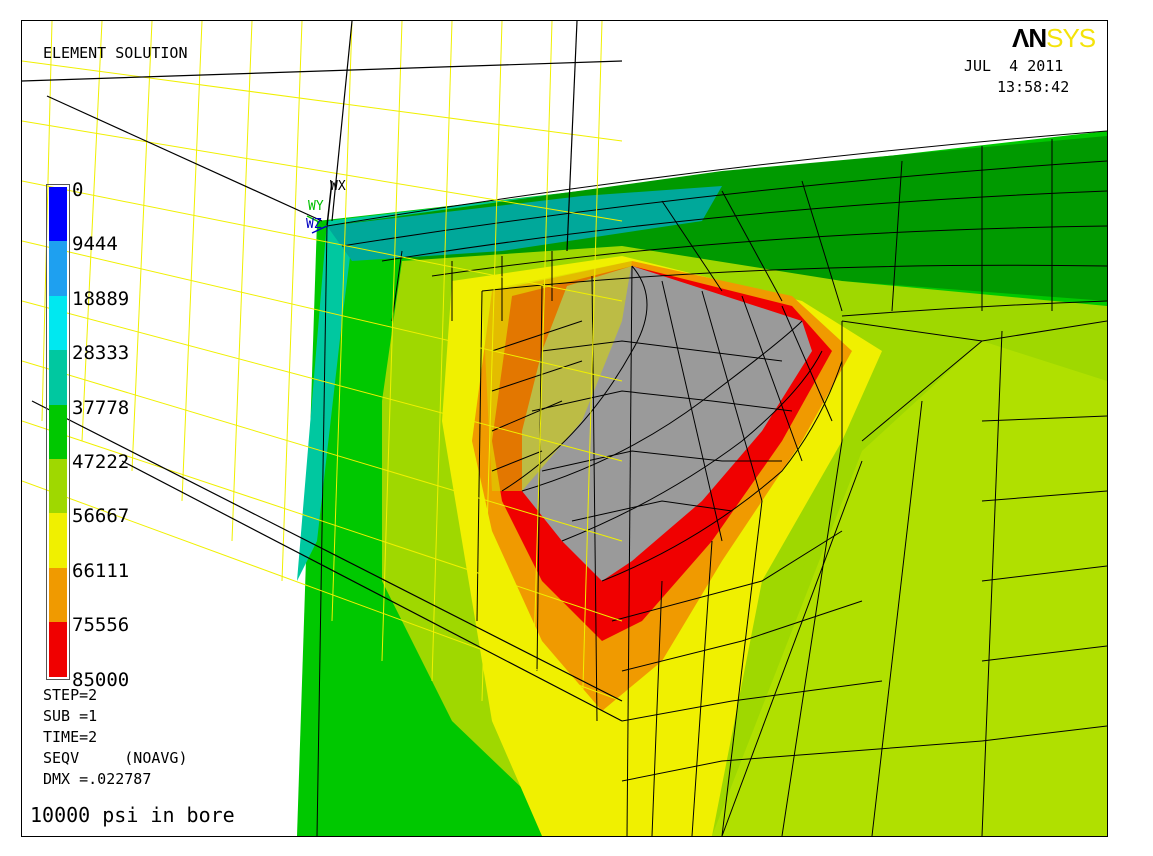 The height and width of the screenshot is (856, 1153). I want to click on plot-time: 13:58:42, so click(1033, 87).